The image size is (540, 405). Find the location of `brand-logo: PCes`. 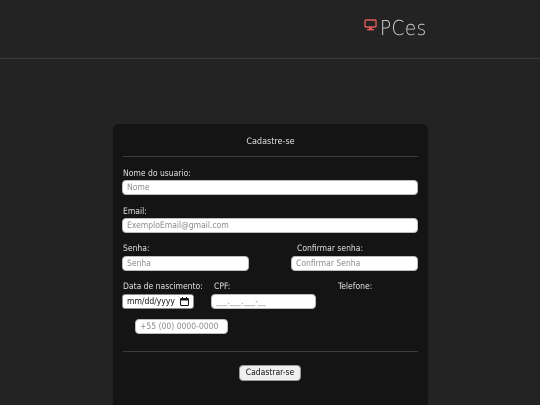

brand-logo: PCes is located at coordinates (397, 28).